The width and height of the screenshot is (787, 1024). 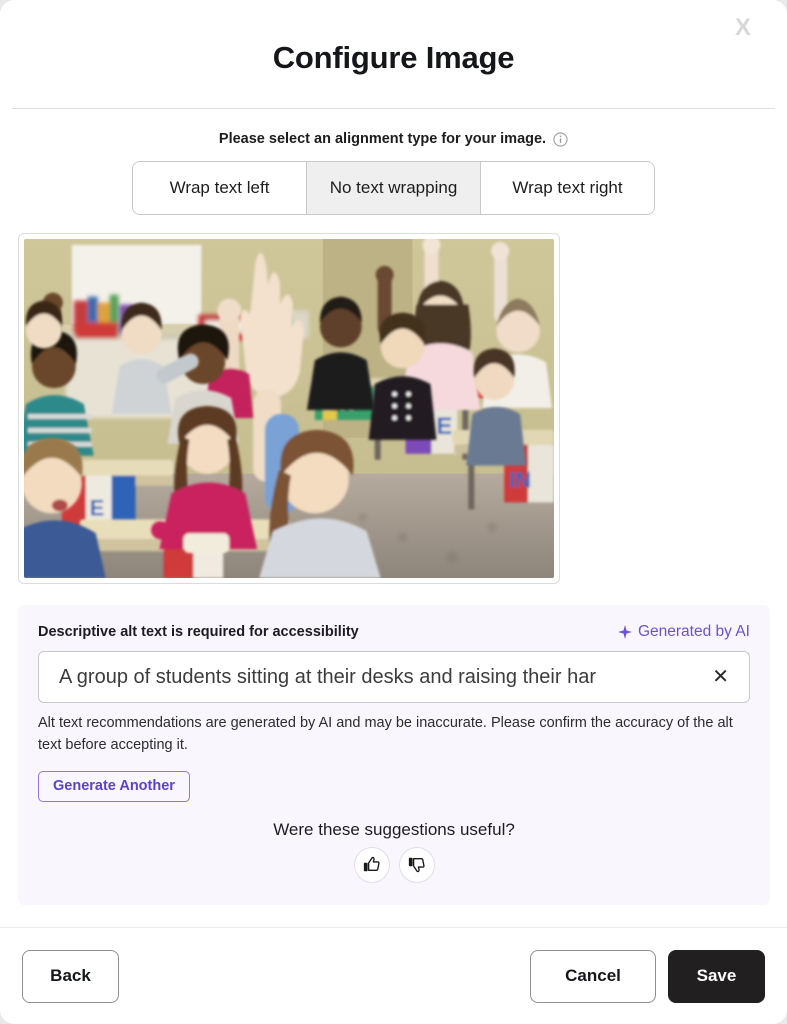 I want to click on thumbs-down-button, so click(x=416, y=864).